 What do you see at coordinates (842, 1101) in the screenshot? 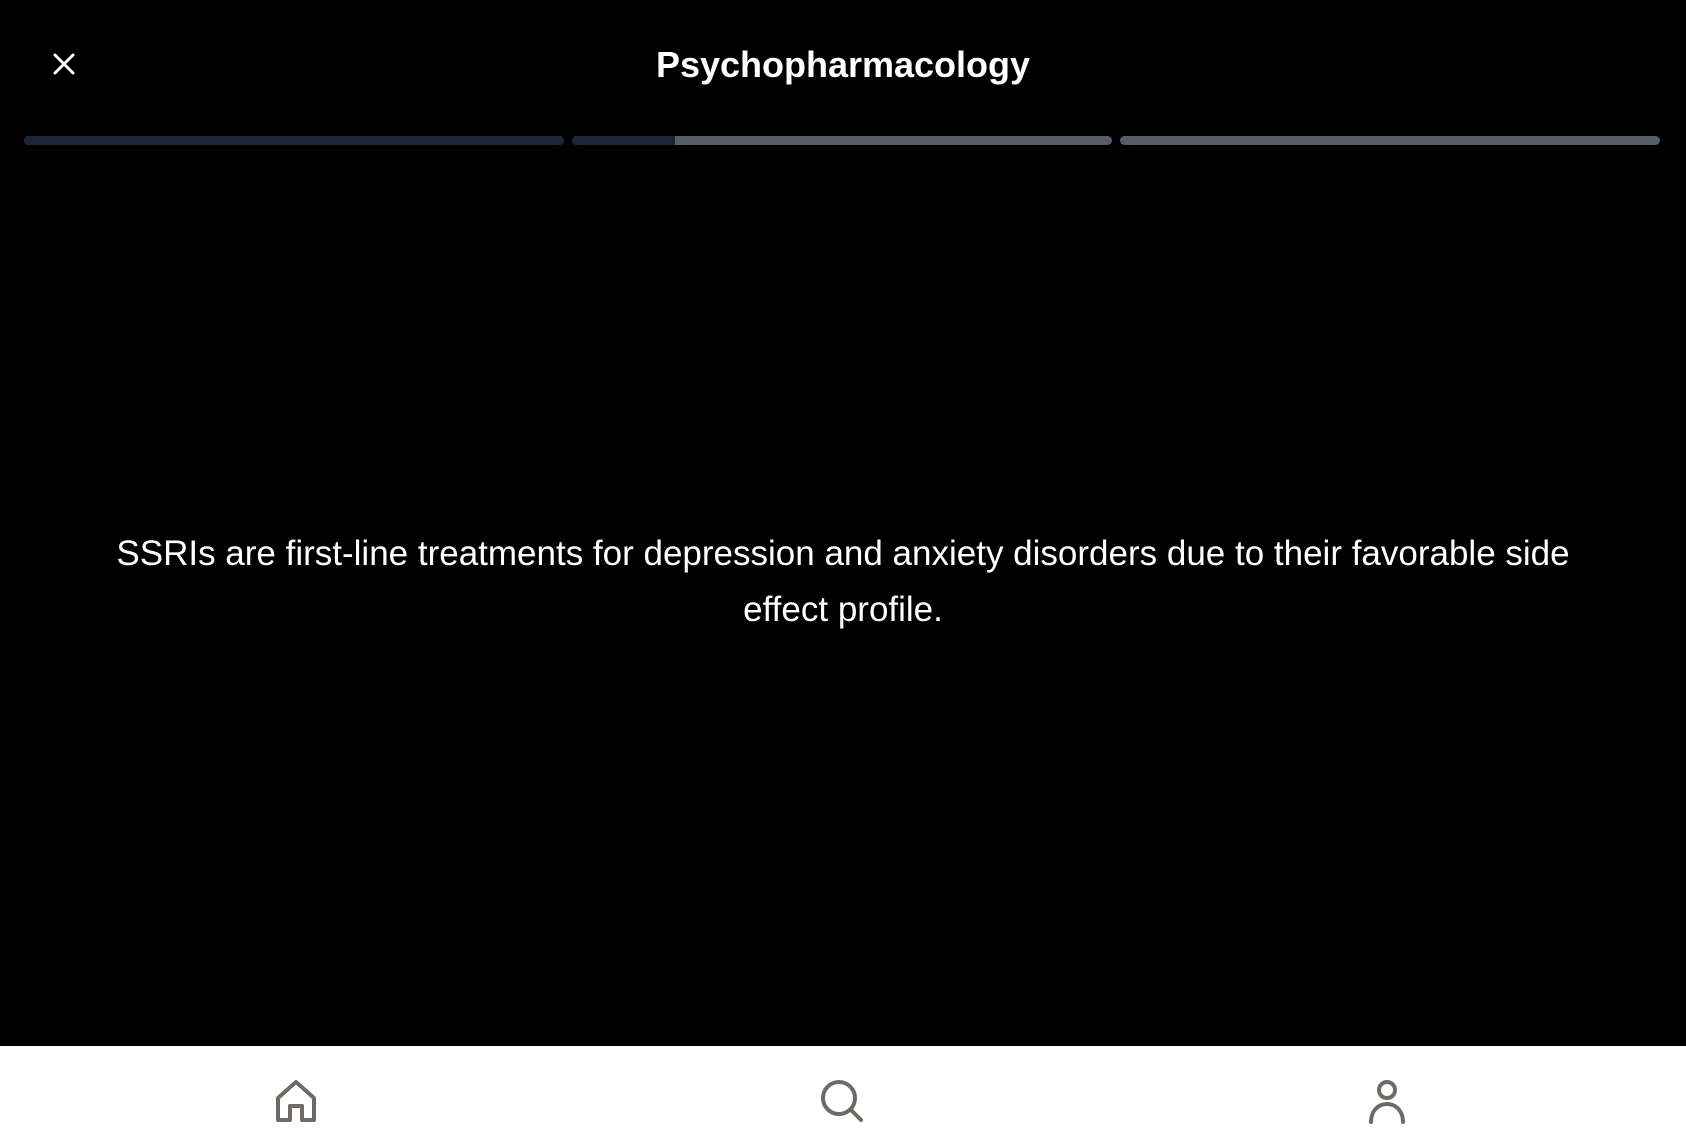
I see `search-icon` at bounding box center [842, 1101].